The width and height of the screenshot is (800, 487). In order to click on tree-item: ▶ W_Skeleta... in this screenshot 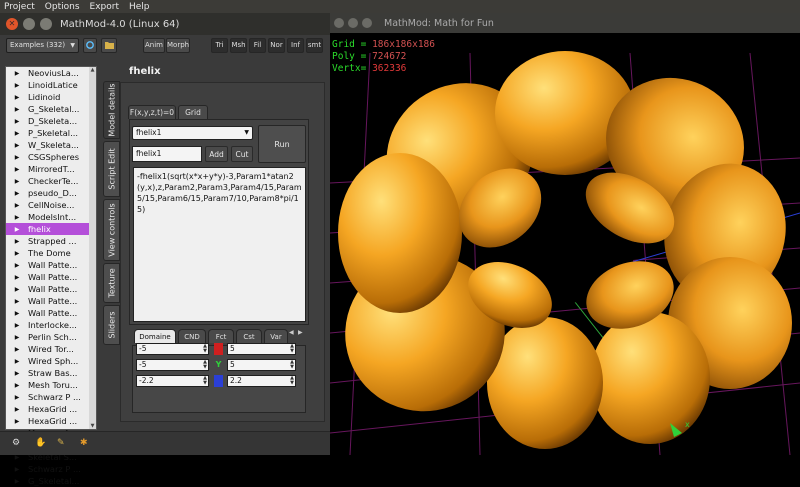, I will do `click(51, 145)`.